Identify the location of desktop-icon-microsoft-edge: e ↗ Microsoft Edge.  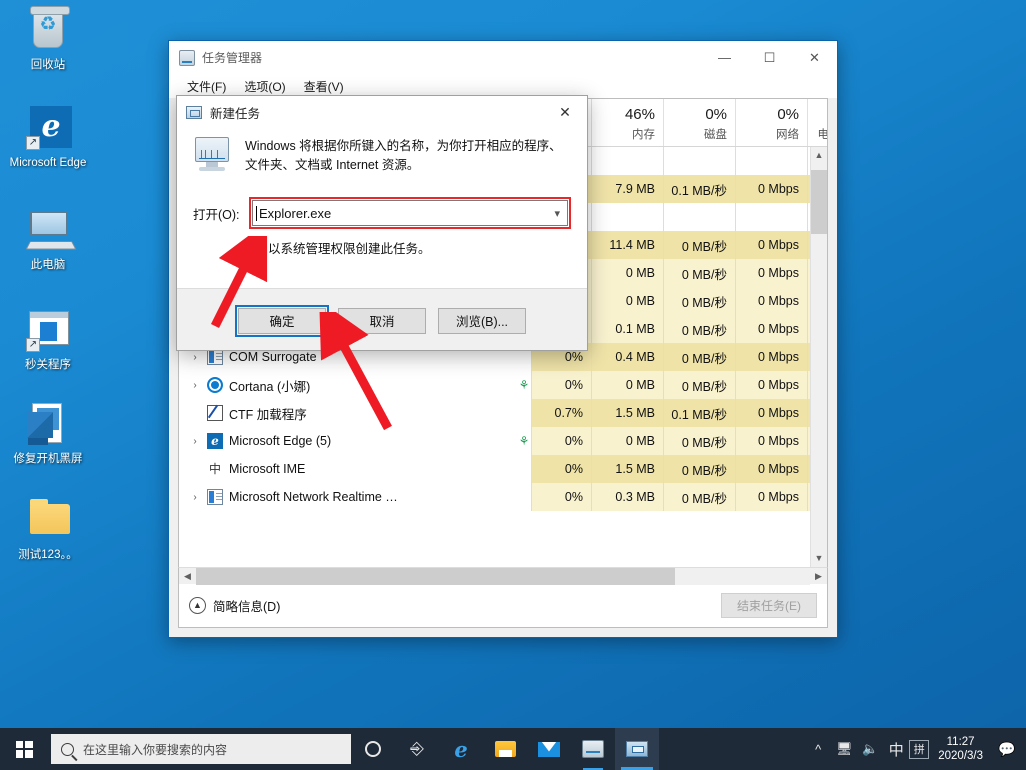
(48, 137).